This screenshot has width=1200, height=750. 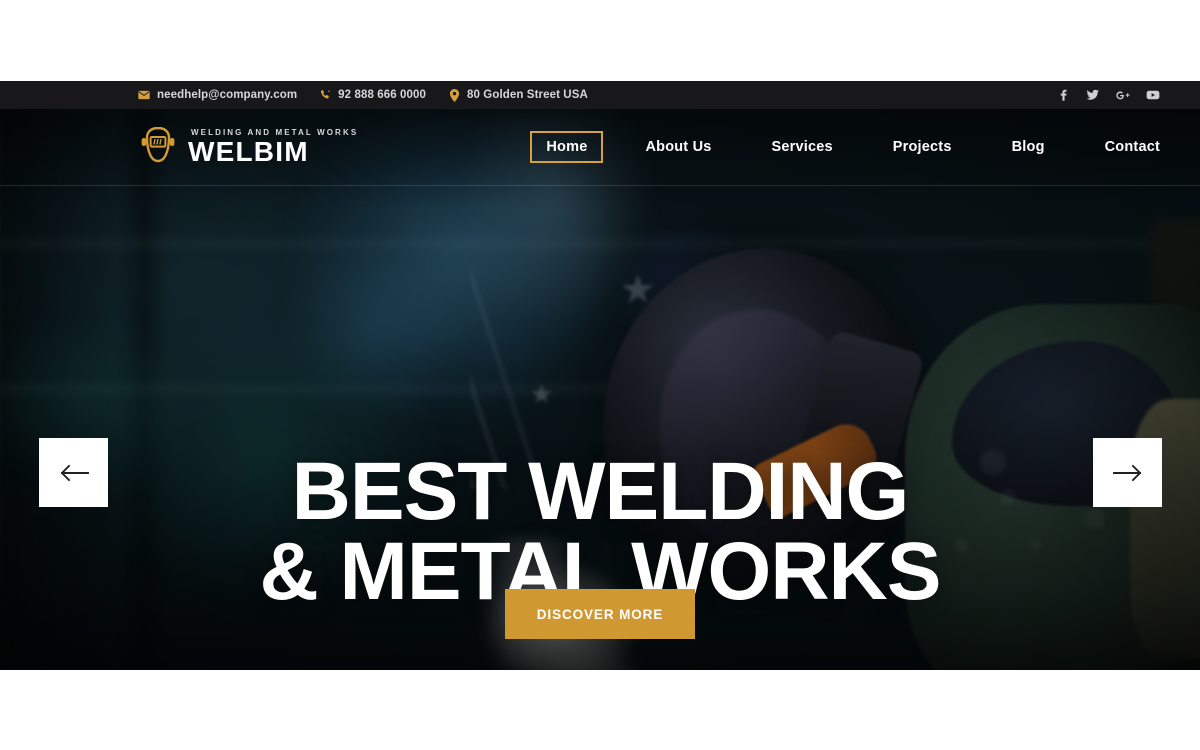 What do you see at coordinates (1028, 147) in the screenshot?
I see `nav-item-blog: Blog` at bounding box center [1028, 147].